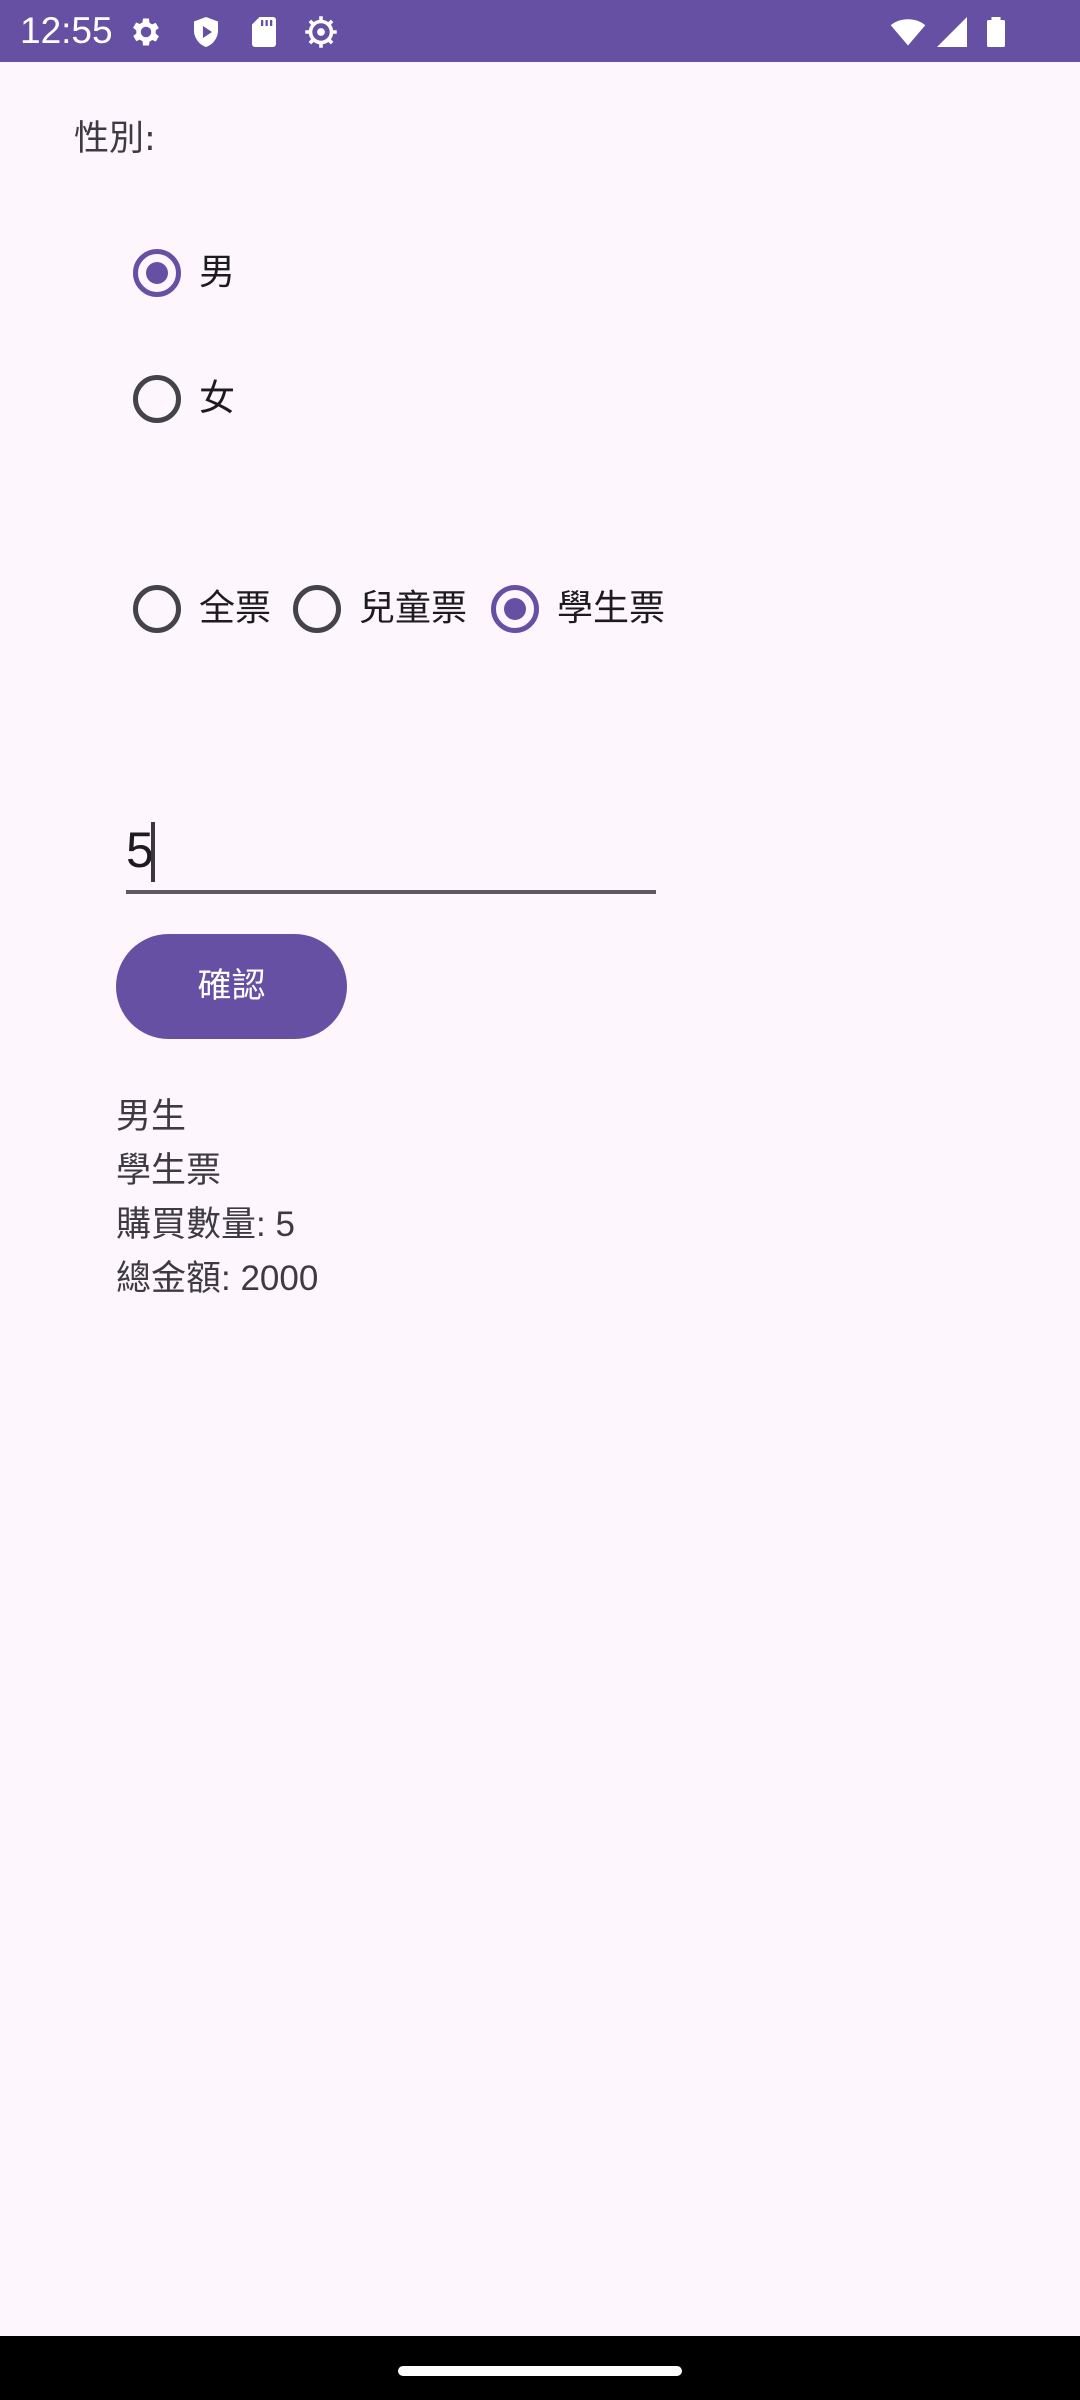  What do you see at coordinates (146, 32) in the screenshot?
I see `gear-icon` at bounding box center [146, 32].